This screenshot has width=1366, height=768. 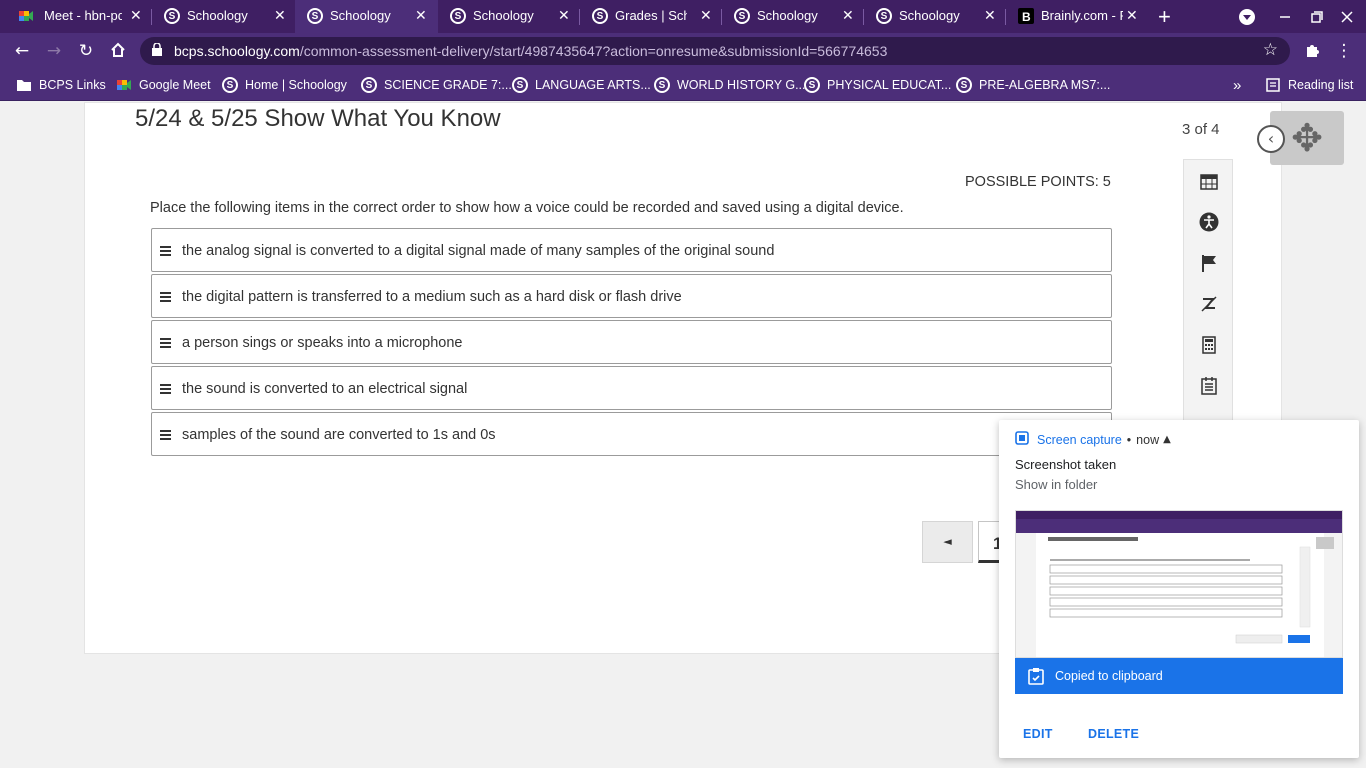 I want to click on tab-title: Meet - hbn-pdq, so click(x=83, y=15).